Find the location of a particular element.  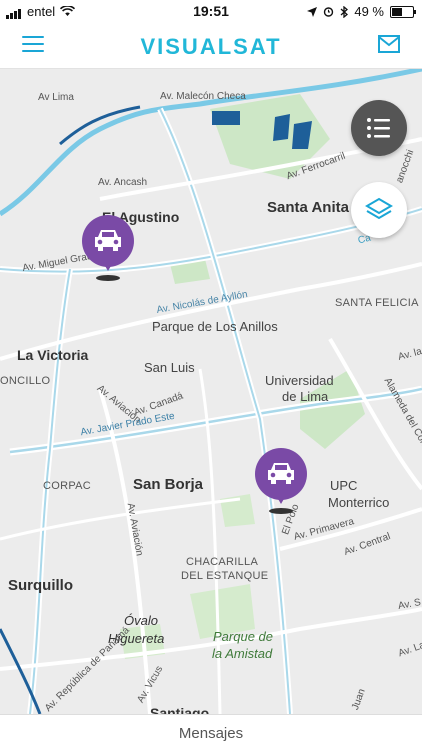

map-label: Universidad is located at coordinates (299, 380).